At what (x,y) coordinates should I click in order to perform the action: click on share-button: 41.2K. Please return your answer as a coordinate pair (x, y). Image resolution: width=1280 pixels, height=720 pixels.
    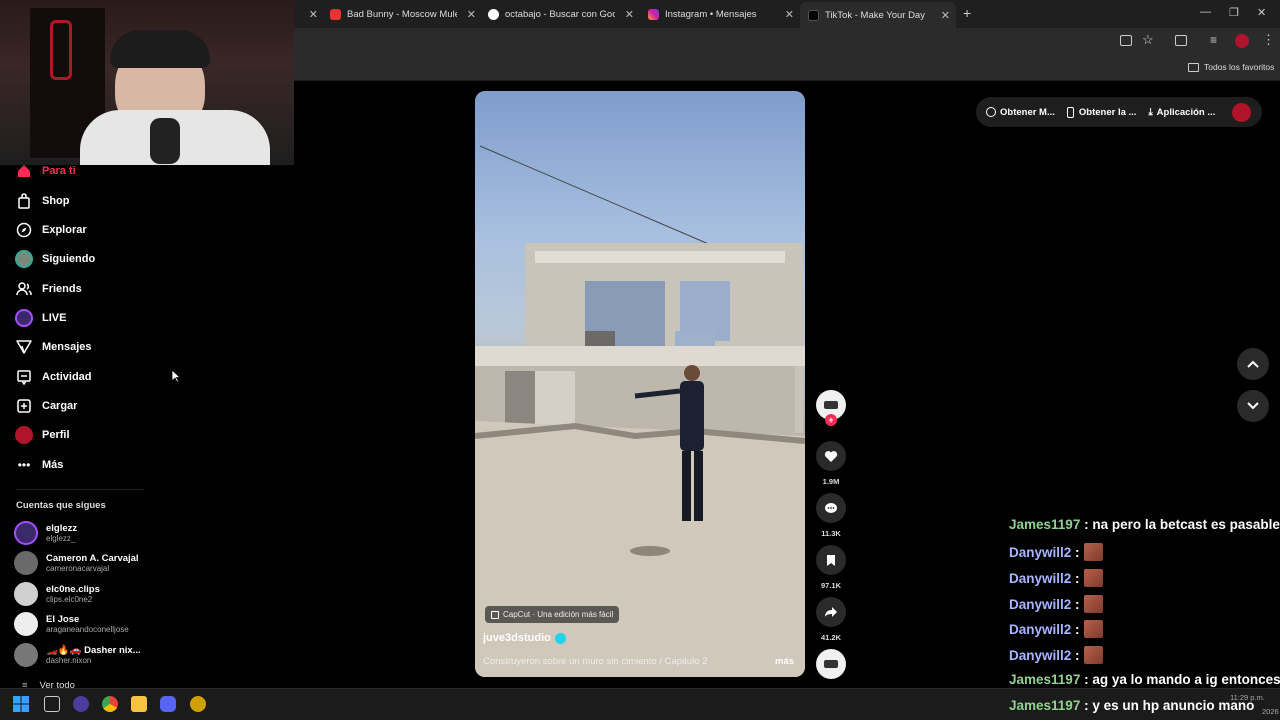
    Looking at the image, I should click on (831, 619).